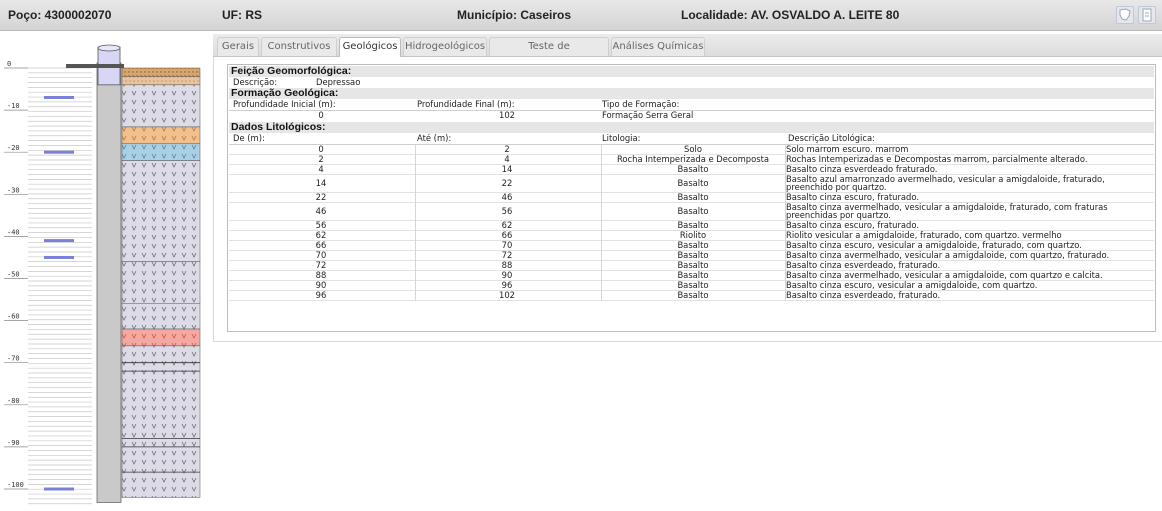 Image resolution: width=1162 pixels, height=511 pixels. What do you see at coordinates (13, 232) in the screenshot?
I see `depth-label: -40` at bounding box center [13, 232].